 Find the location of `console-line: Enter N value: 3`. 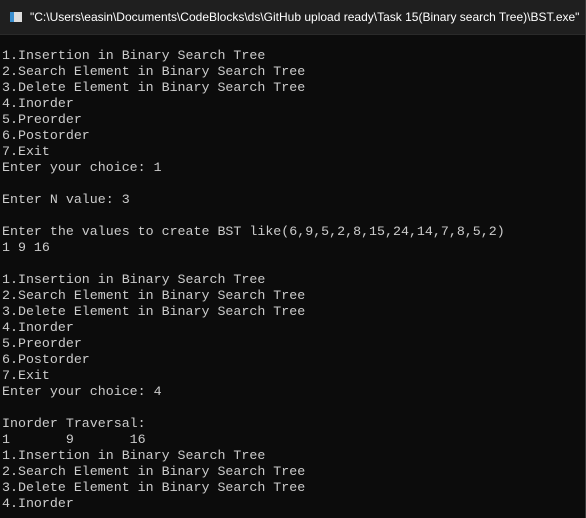

console-line: Enter N value: 3 is located at coordinates (66, 199).